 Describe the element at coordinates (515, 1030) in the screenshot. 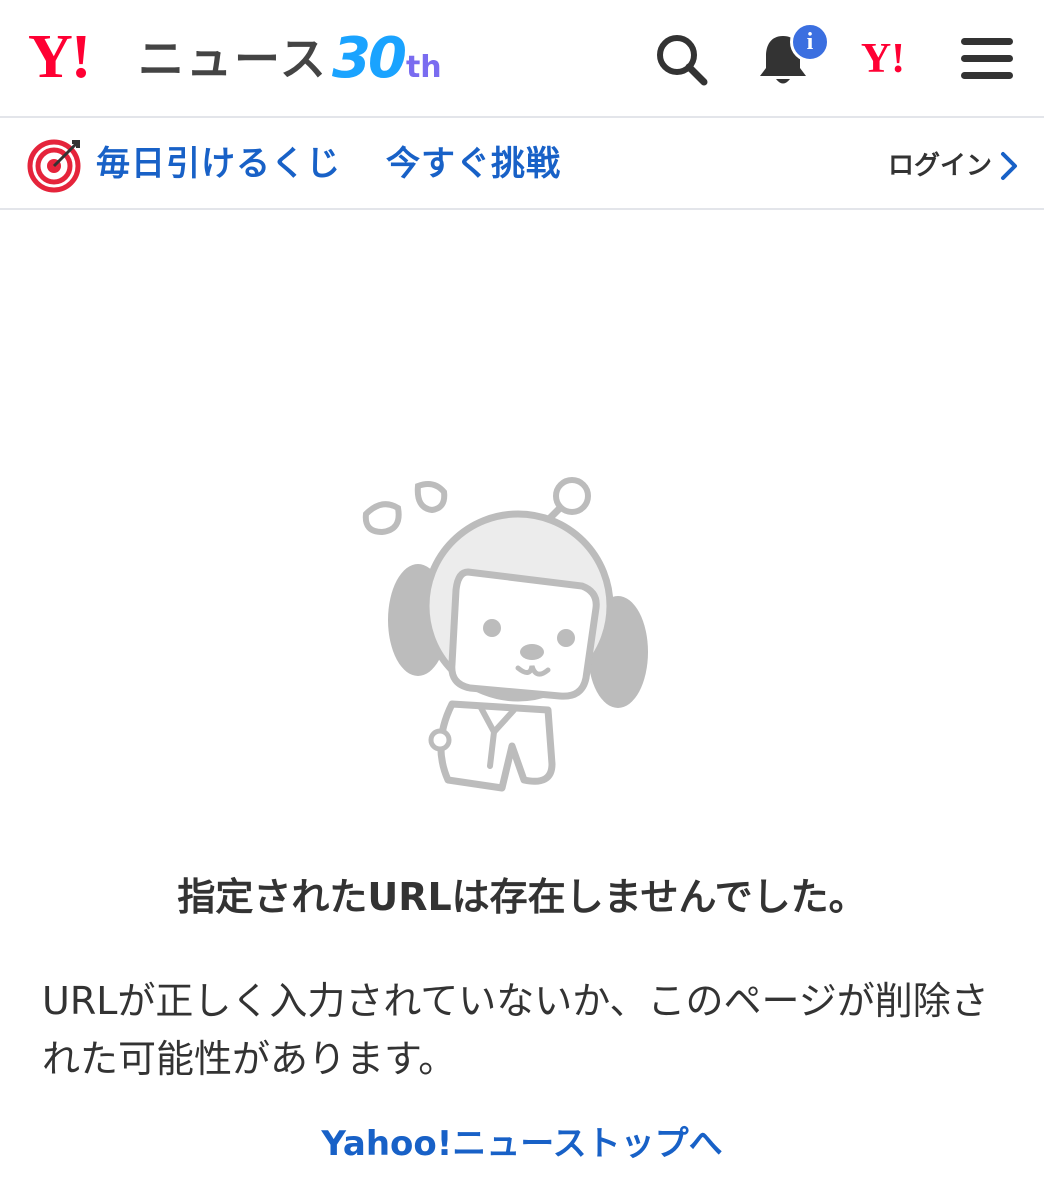

I see `error-description: URLが正しく入力されていないか、このページが削除された可能性があります。` at that location.